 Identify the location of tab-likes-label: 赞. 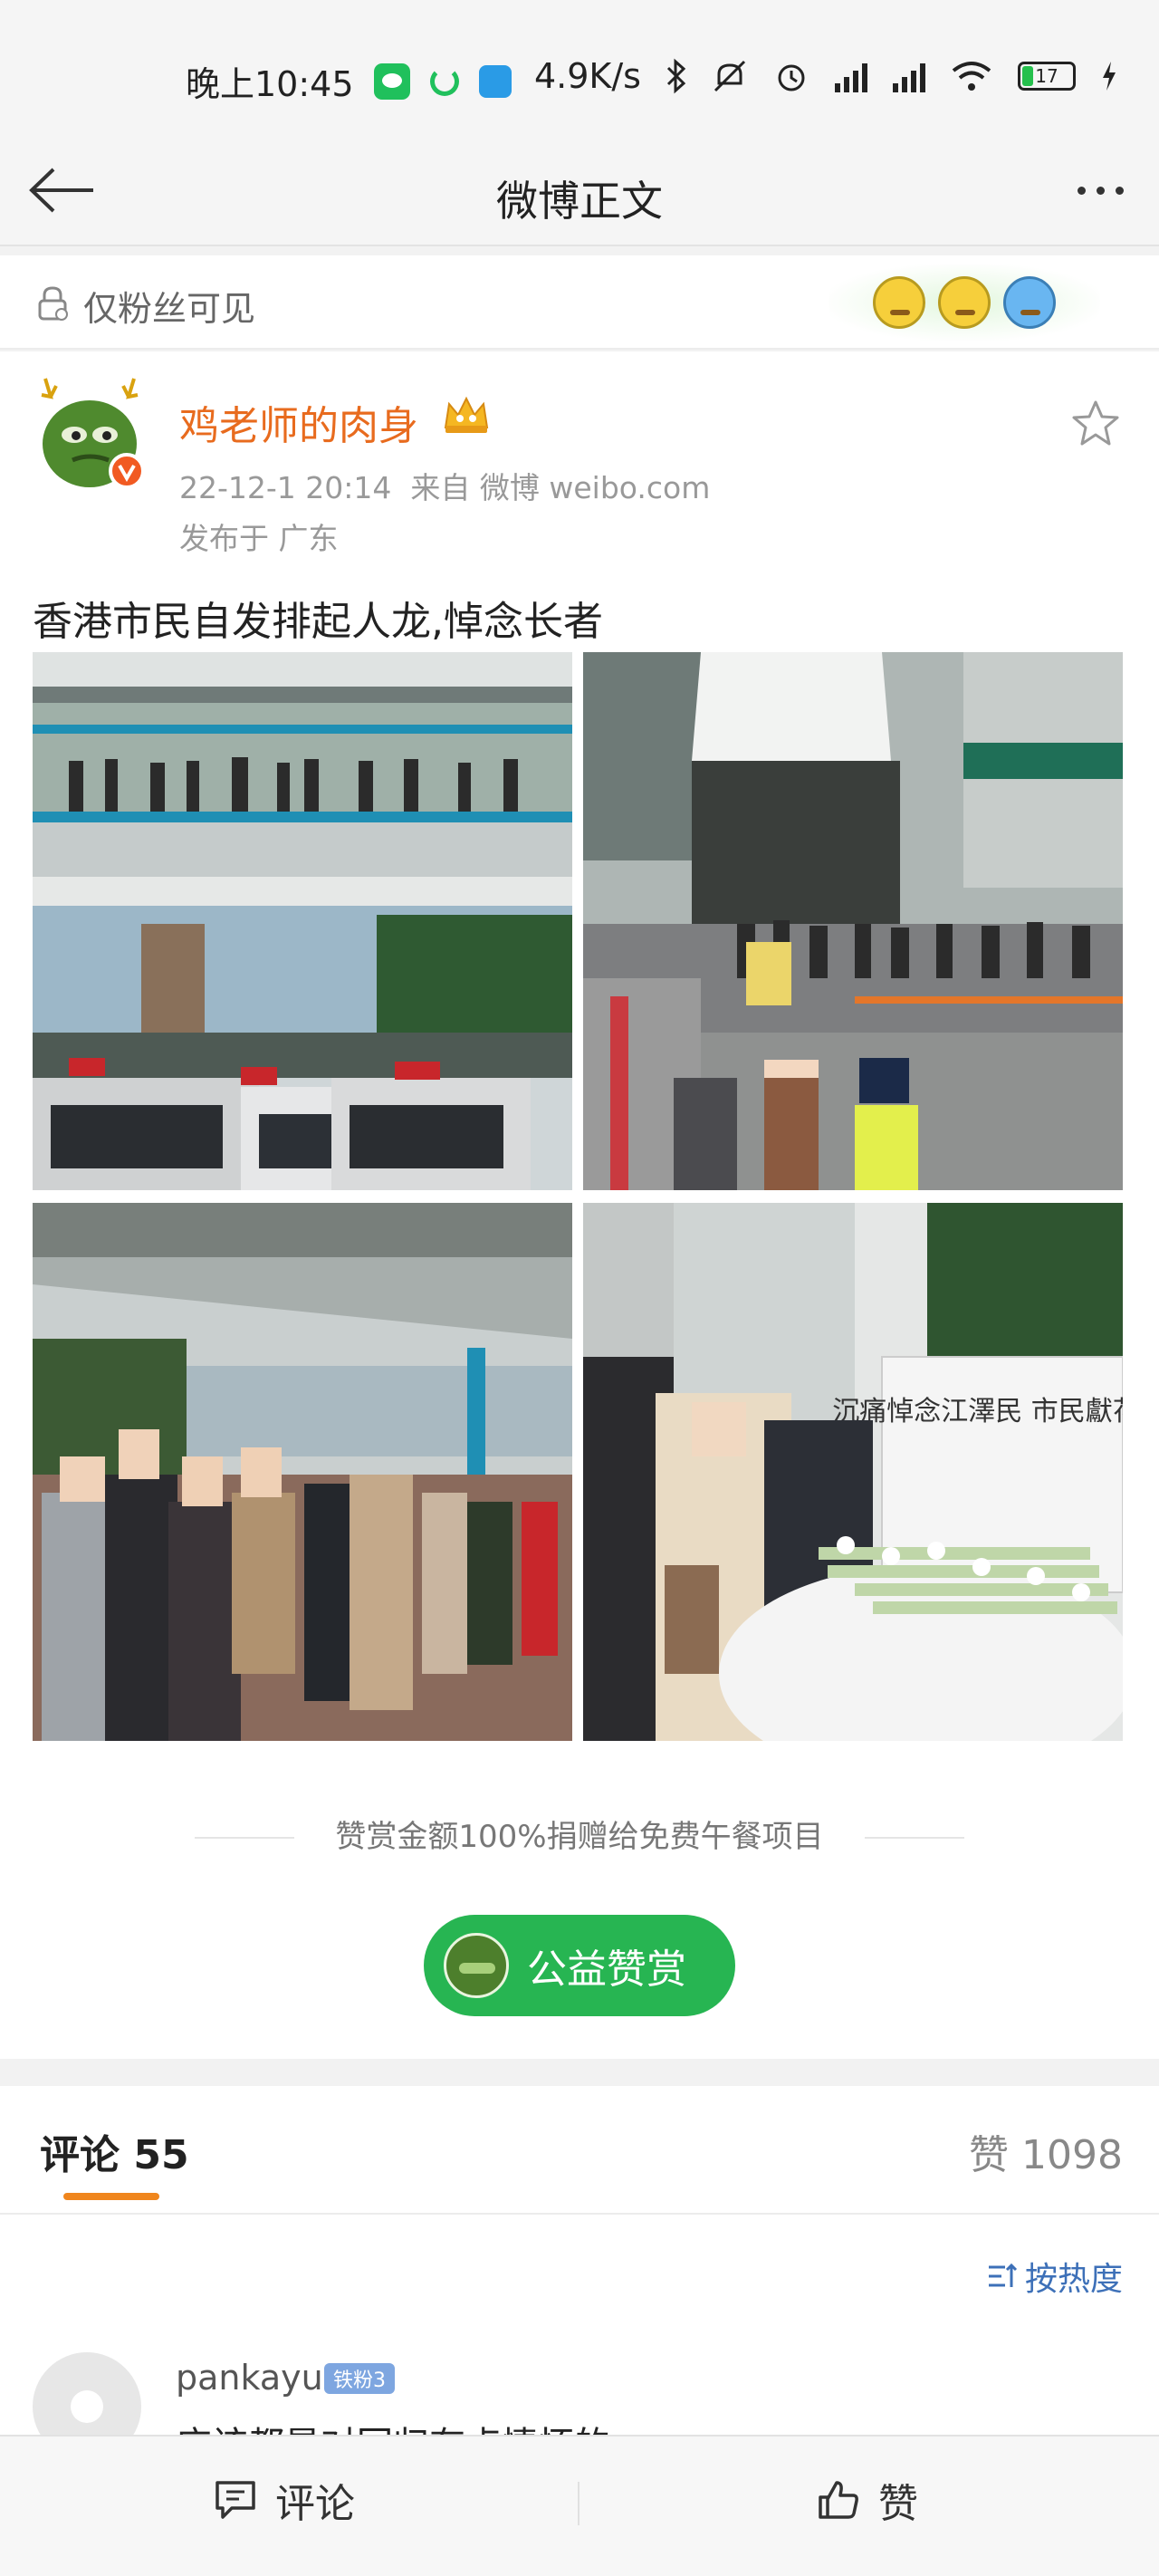
(989, 2155).